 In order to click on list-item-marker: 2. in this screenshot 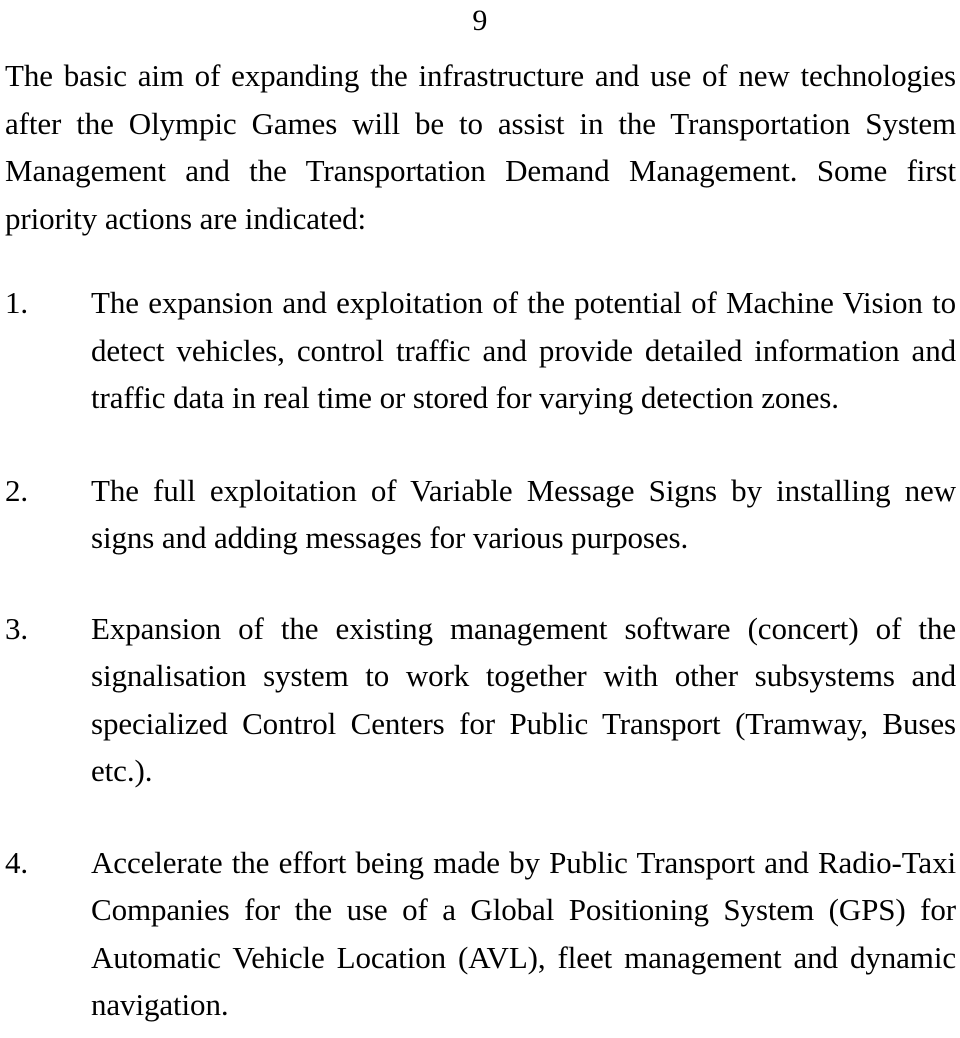, I will do `click(17, 490)`.